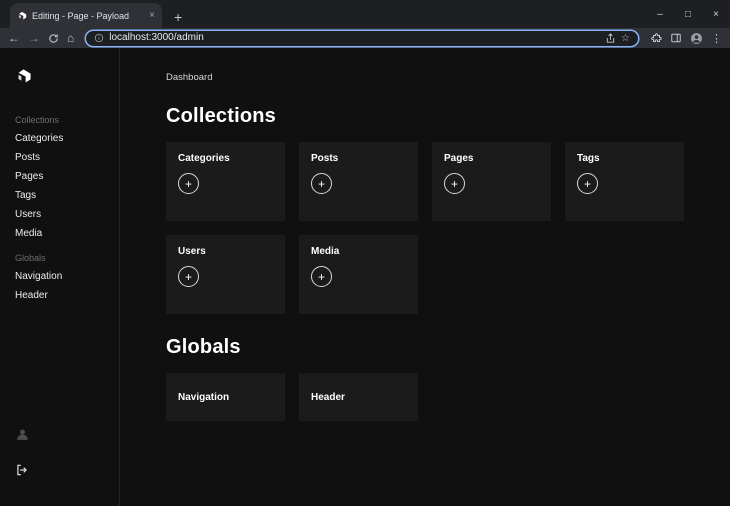 The image size is (730, 506). What do you see at coordinates (610, 38) in the screenshot?
I see `share-icon` at bounding box center [610, 38].